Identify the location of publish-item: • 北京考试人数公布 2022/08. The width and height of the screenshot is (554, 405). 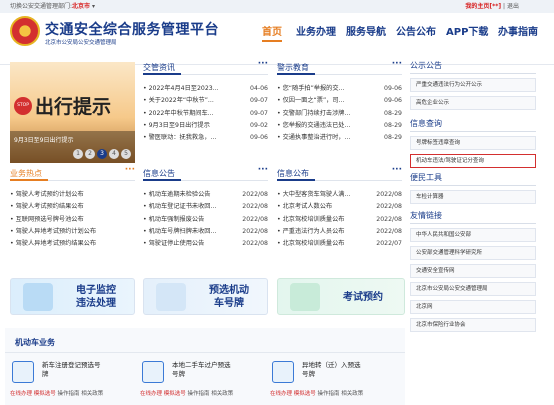
(339, 207).